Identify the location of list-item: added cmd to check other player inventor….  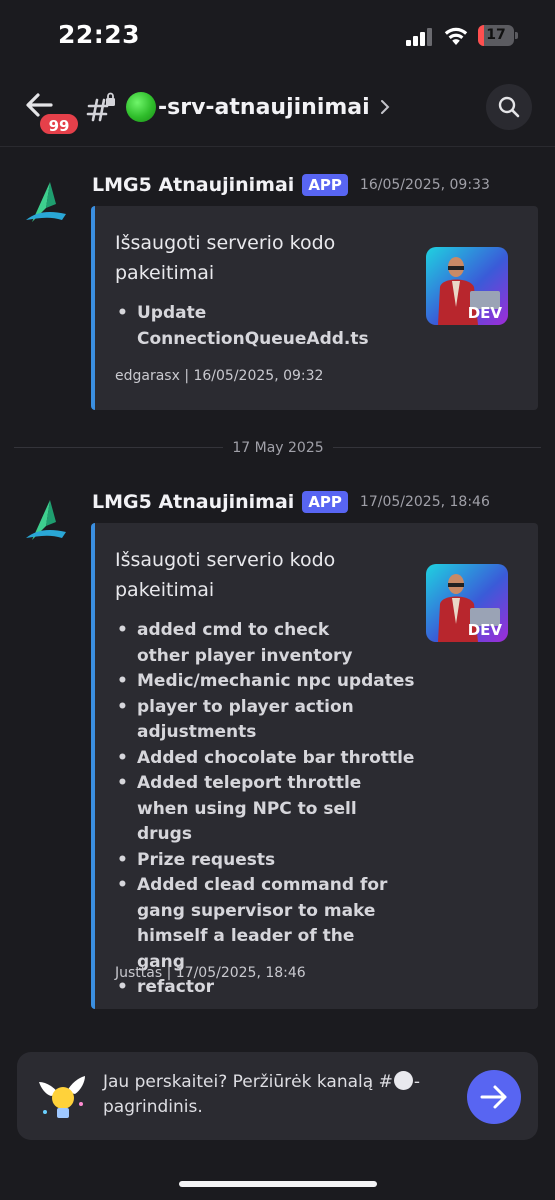
(240, 643).